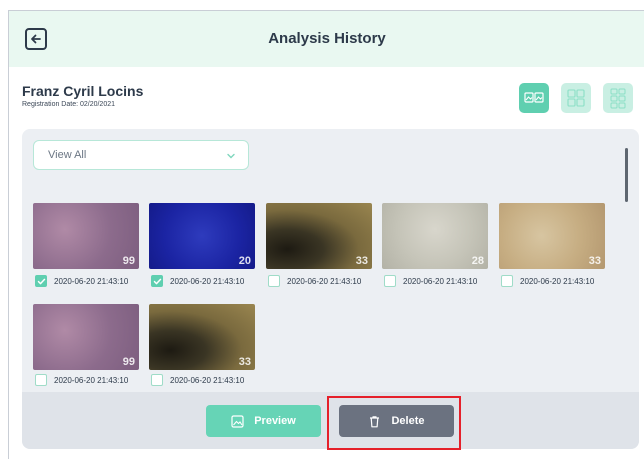  I want to click on preview-button: Preview, so click(263, 421).